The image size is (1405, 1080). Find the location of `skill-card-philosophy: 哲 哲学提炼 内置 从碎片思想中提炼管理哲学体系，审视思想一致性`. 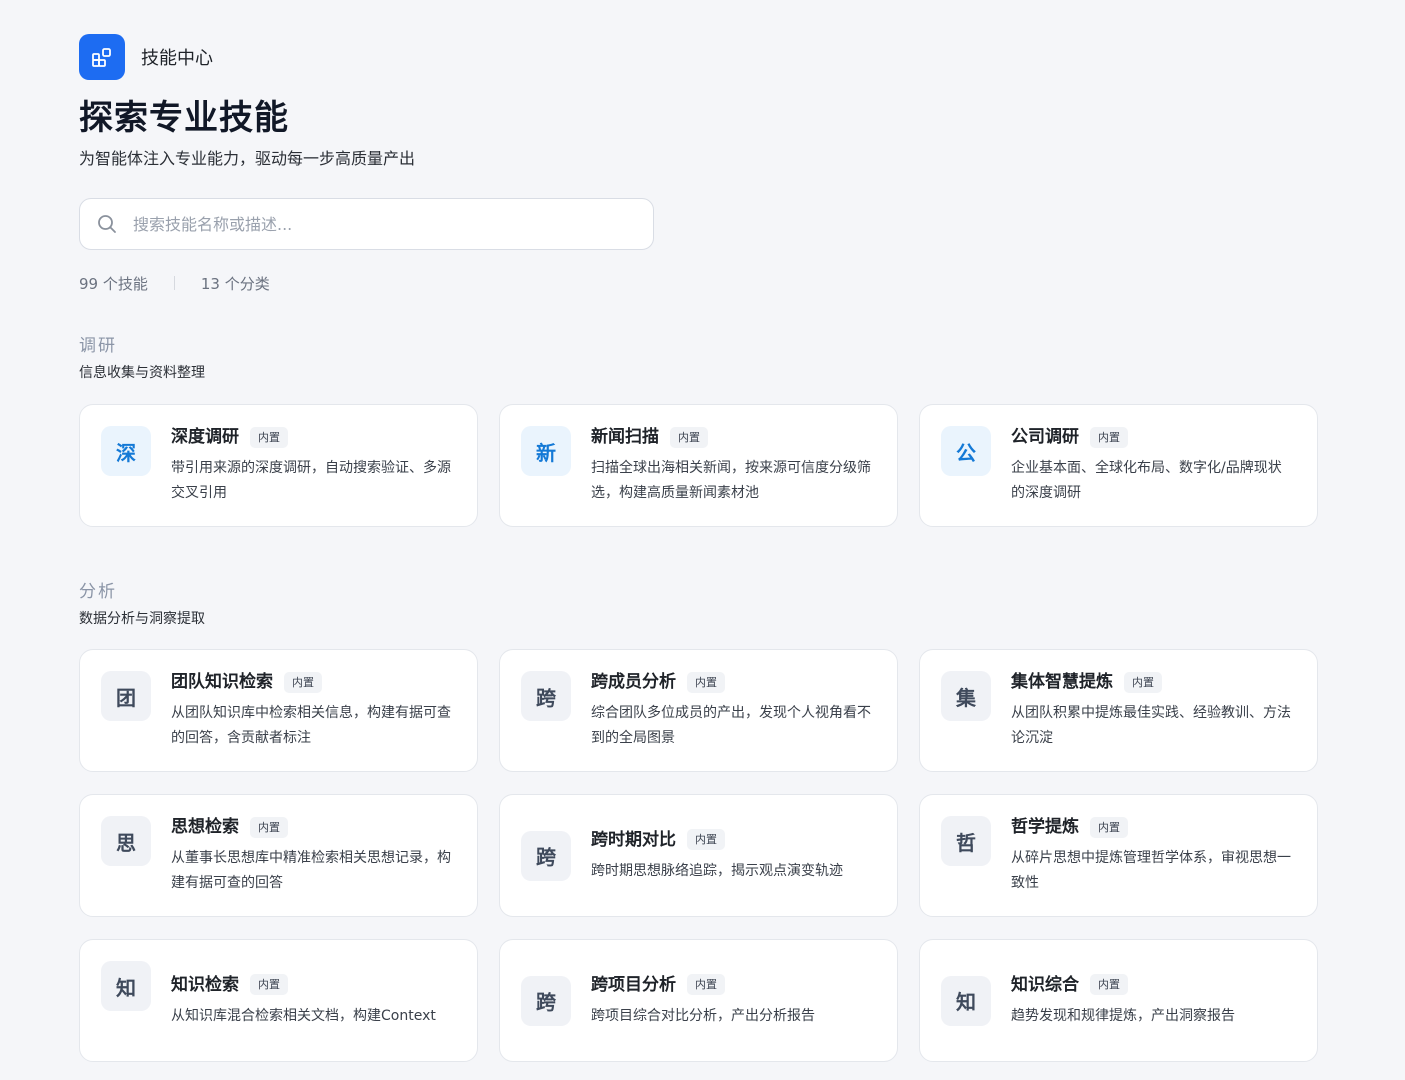

skill-card-philosophy: 哲 哲学提炼 内置 从碎片思想中提炼管理哲学体系，审视思想一致性 is located at coordinates (1118, 855).